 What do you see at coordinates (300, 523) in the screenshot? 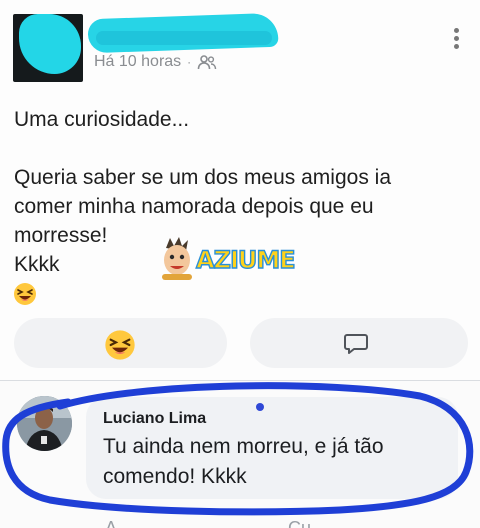
I see `comment-action-partial: Cu` at bounding box center [300, 523].